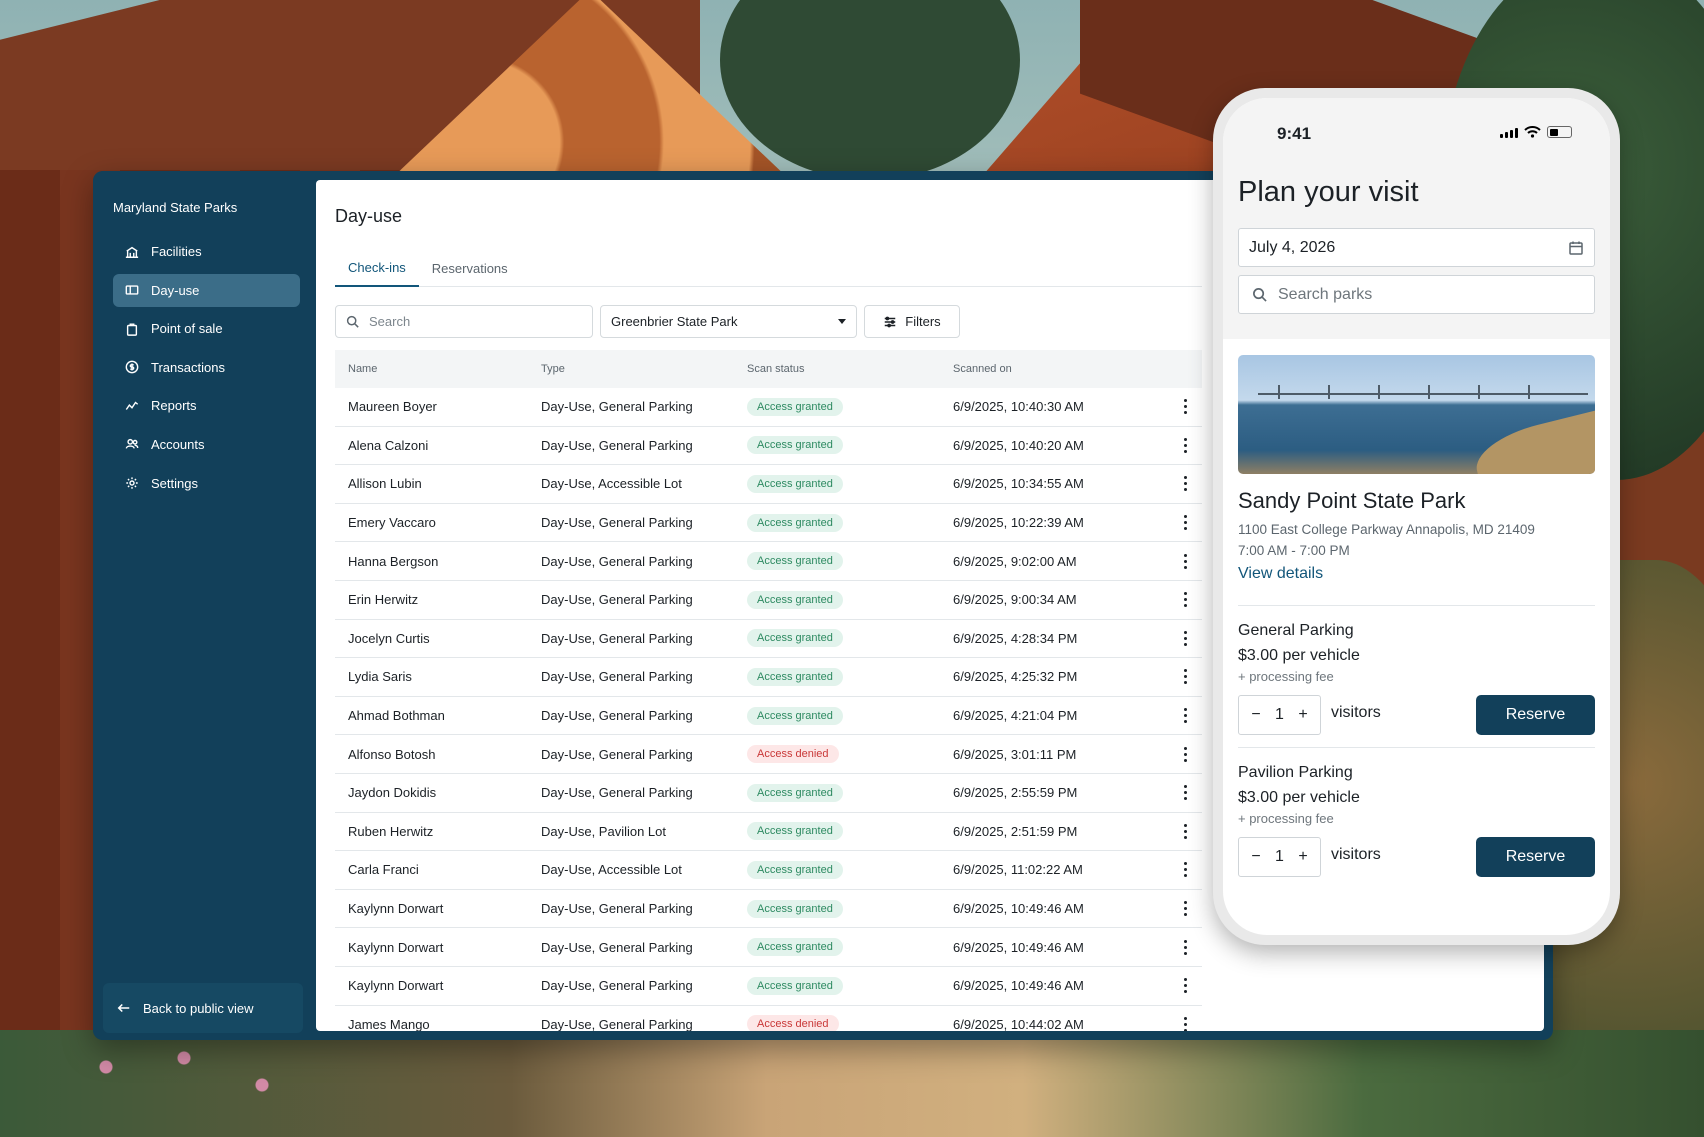 This screenshot has height=1137, width=1704. I want to click on cell-type: Day-Use, Accessible Lot, so click(611, 484).